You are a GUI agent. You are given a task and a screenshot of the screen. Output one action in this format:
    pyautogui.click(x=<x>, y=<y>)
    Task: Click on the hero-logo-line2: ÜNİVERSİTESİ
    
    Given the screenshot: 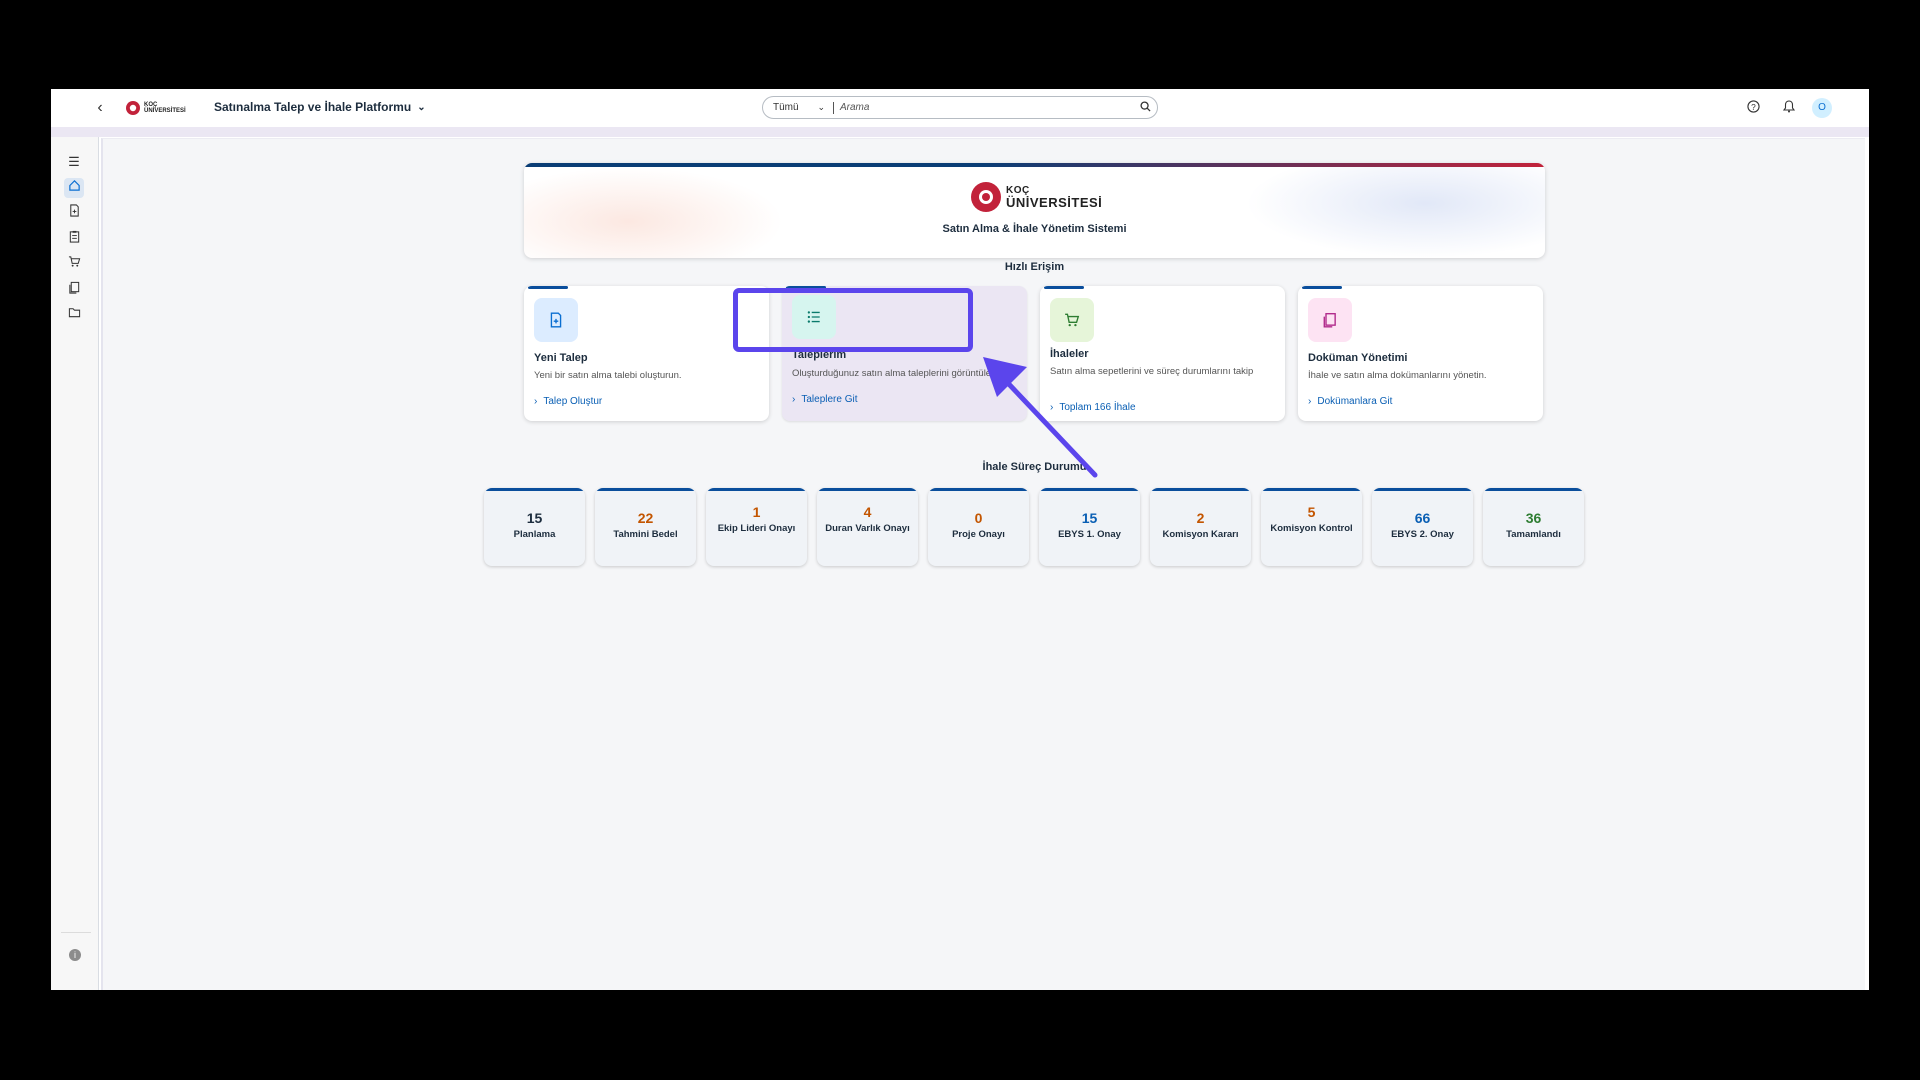 What is the action you would take?
    pyautogui.click(x=1054, y=202)
    